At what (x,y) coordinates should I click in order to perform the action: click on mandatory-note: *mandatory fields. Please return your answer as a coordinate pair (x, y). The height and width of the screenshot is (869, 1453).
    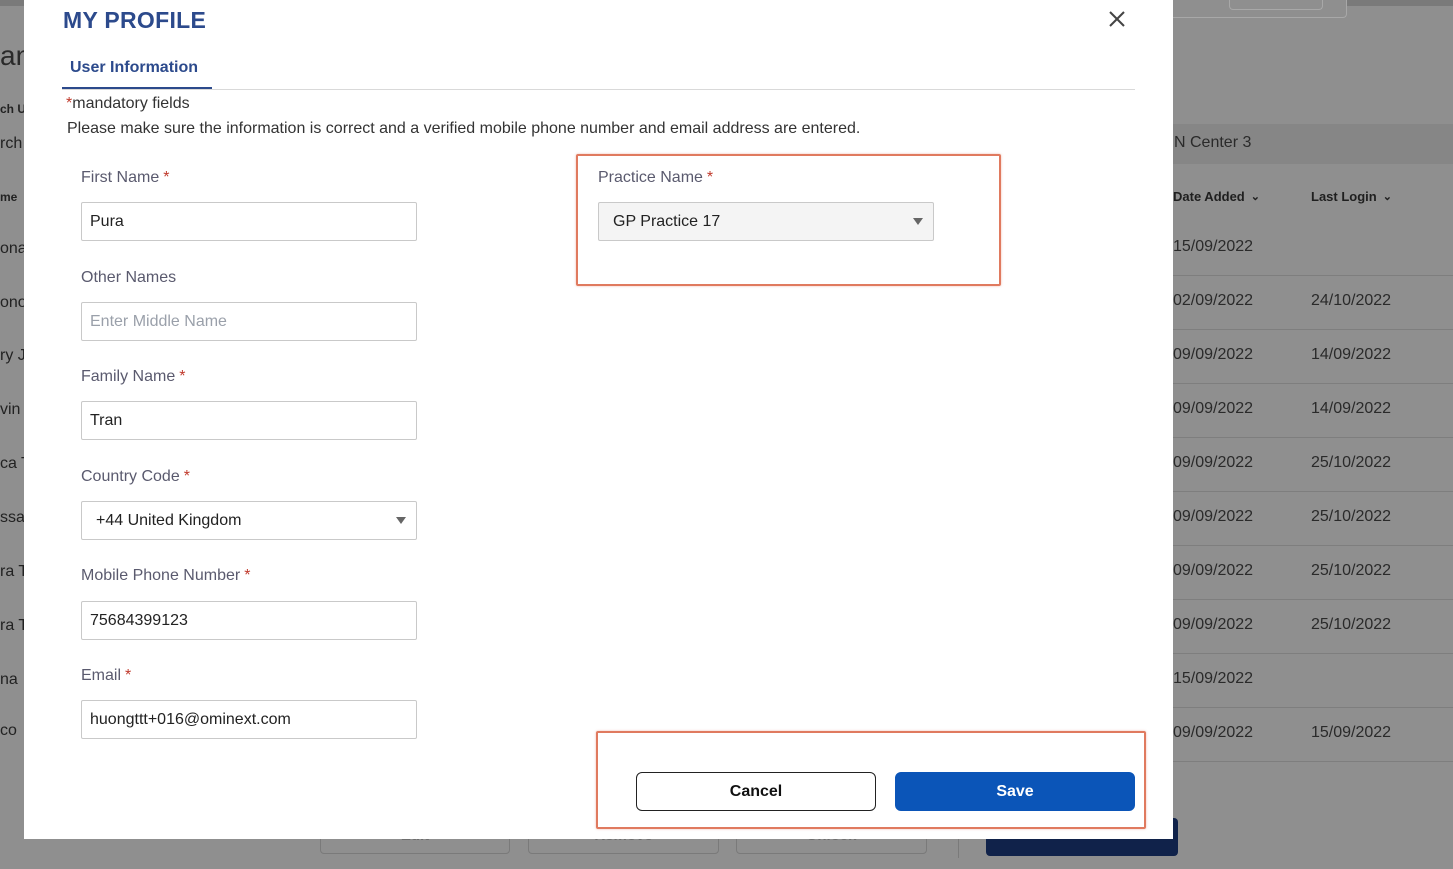
    Looking at the image, I should click on (128, 104).